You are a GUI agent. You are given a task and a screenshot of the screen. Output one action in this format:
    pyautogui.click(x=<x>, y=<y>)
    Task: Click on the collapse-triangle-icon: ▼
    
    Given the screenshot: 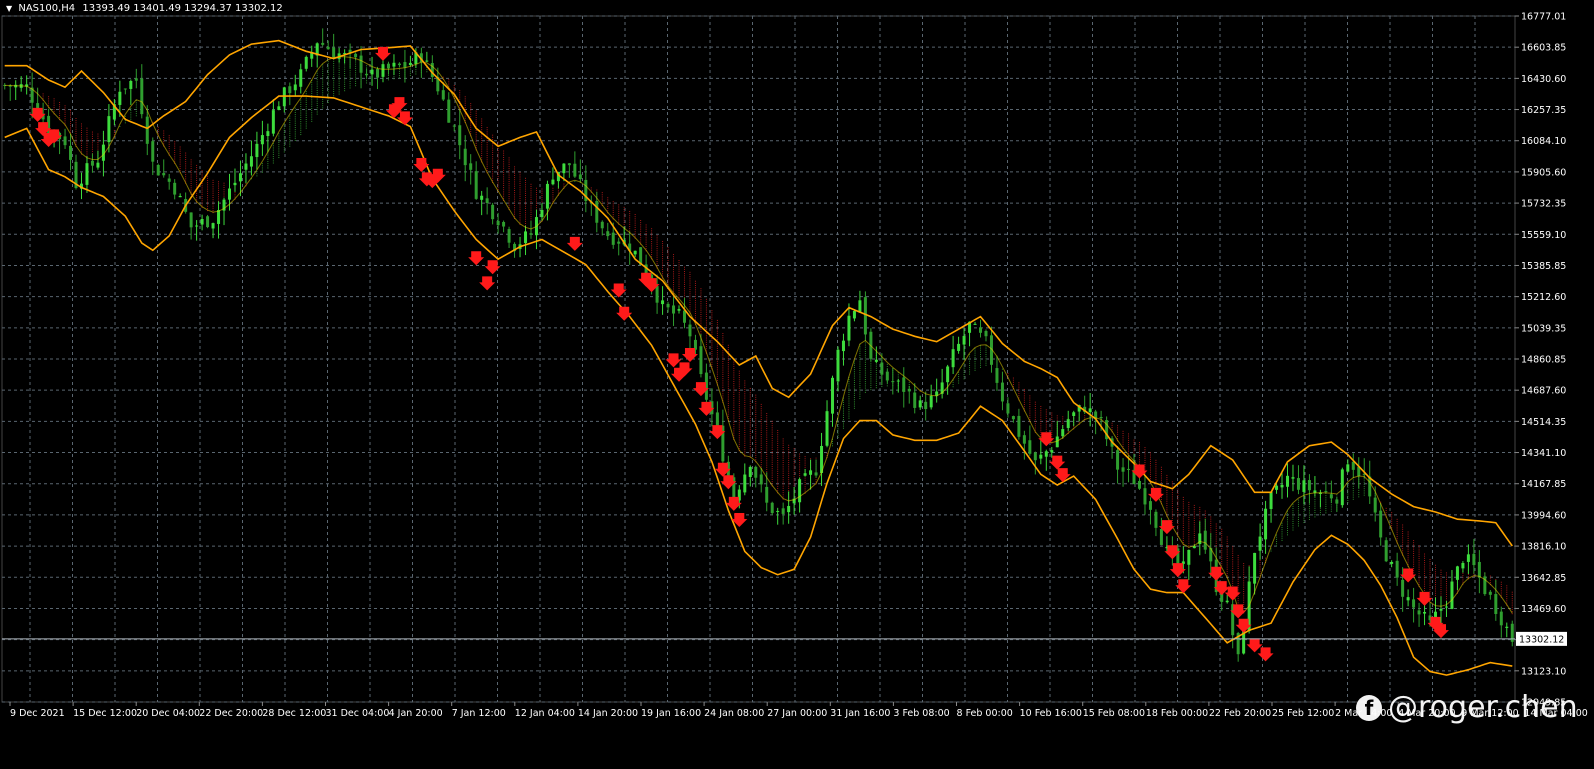 What is the action you would take?
    pyautogui.click(x=9, y=8)
    